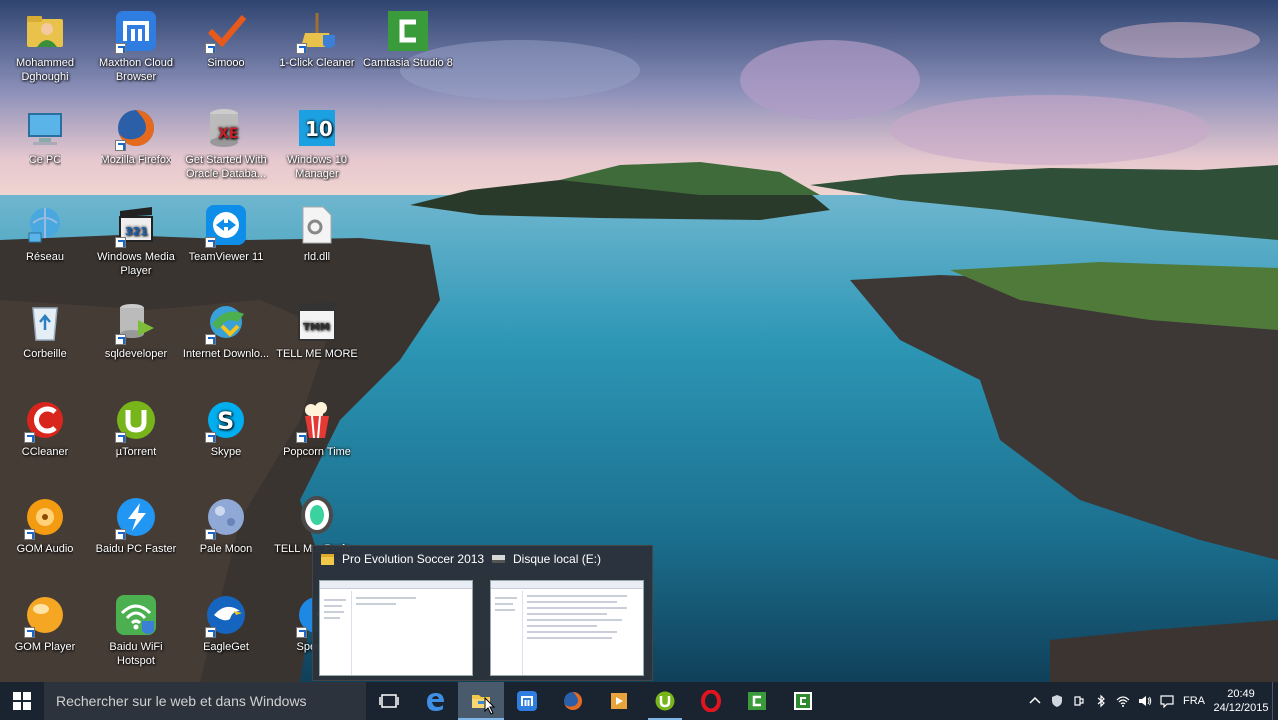  What do you see at coordinates (226, 634) in the screenshot?
I see `desktop-icon-eagleget: EagleGet` at bounding box center [226, 634].